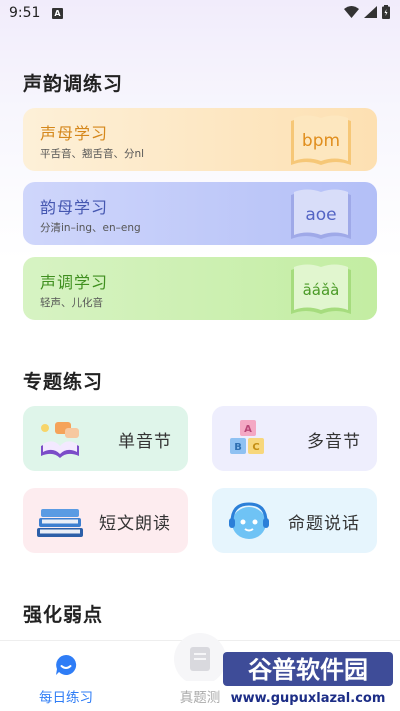 This screenshot has width=400, height=711. What do you see at coordinates (90, 228) in the screenshot?
I see `card-subtitle: 分清in–ing、en–eng` at bounding box center [90, 228].